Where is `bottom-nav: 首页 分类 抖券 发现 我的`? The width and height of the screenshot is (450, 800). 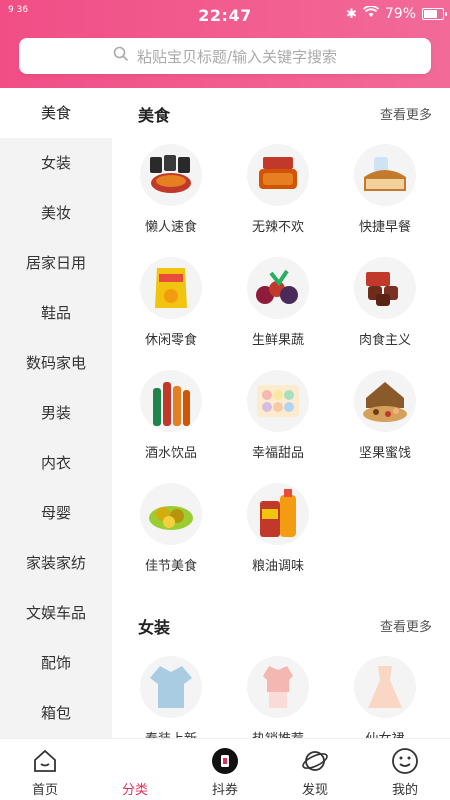 bottom-nav: 首页 分类 抖券 发现 我的 is located at coordinates (225, 769).